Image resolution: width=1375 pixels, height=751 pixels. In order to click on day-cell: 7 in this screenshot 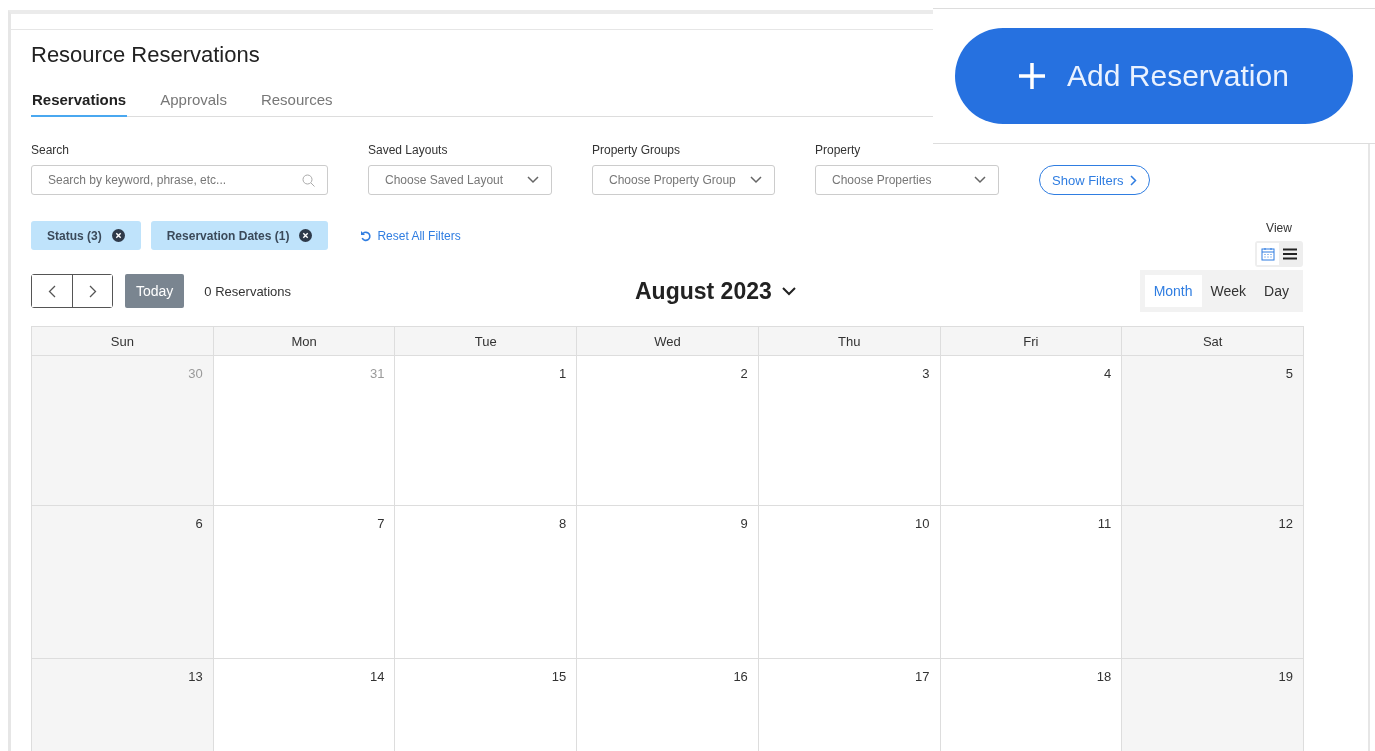, I will do `click(304, 582)`.